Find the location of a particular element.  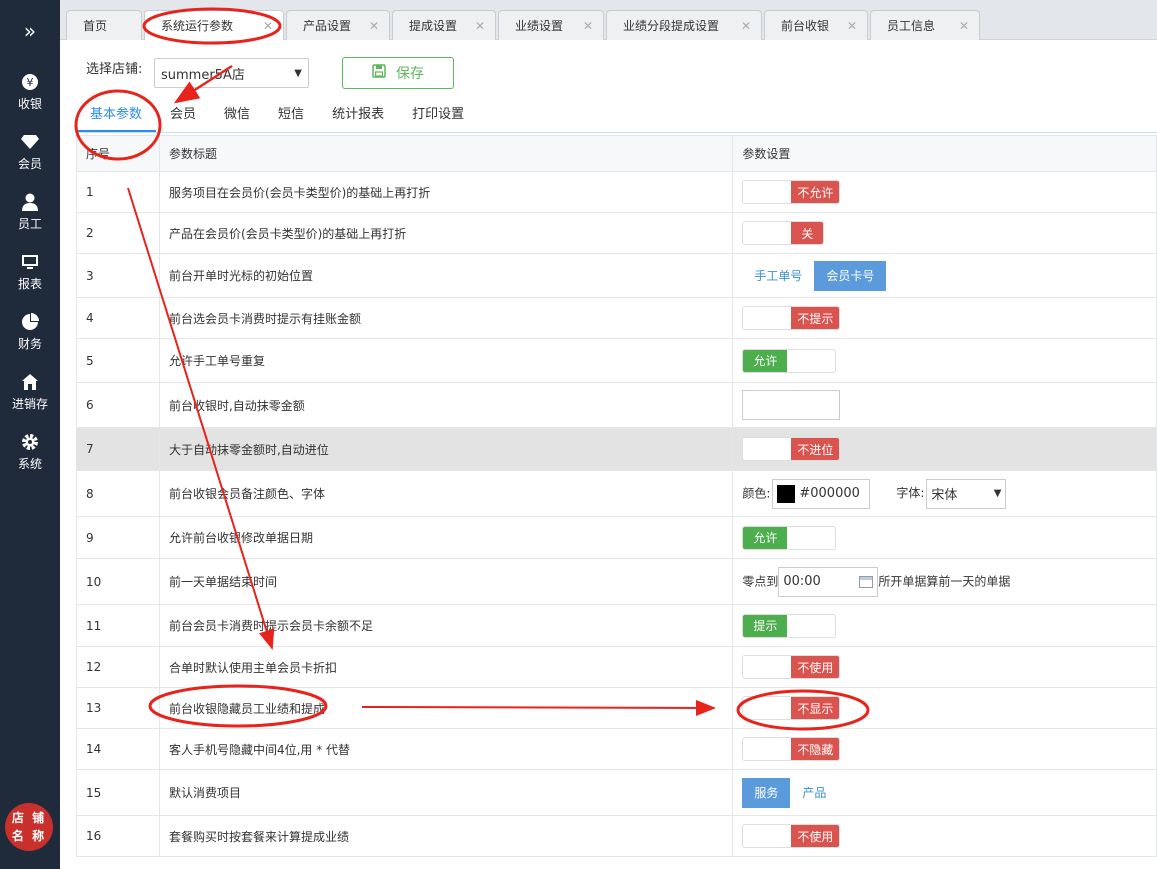

row-setting: 不隐藏 is located at coordinates (944, 749).